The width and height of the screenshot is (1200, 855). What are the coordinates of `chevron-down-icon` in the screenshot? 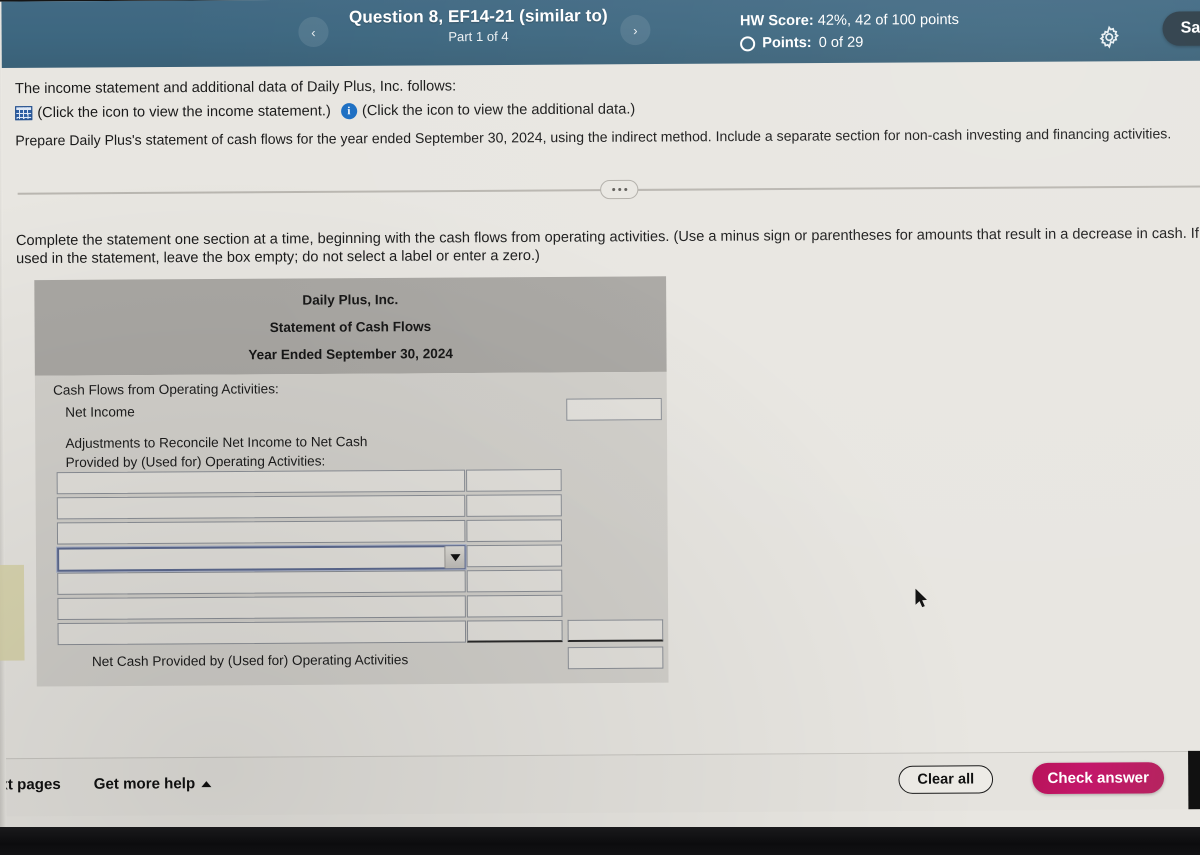 It's located at (454, 557).